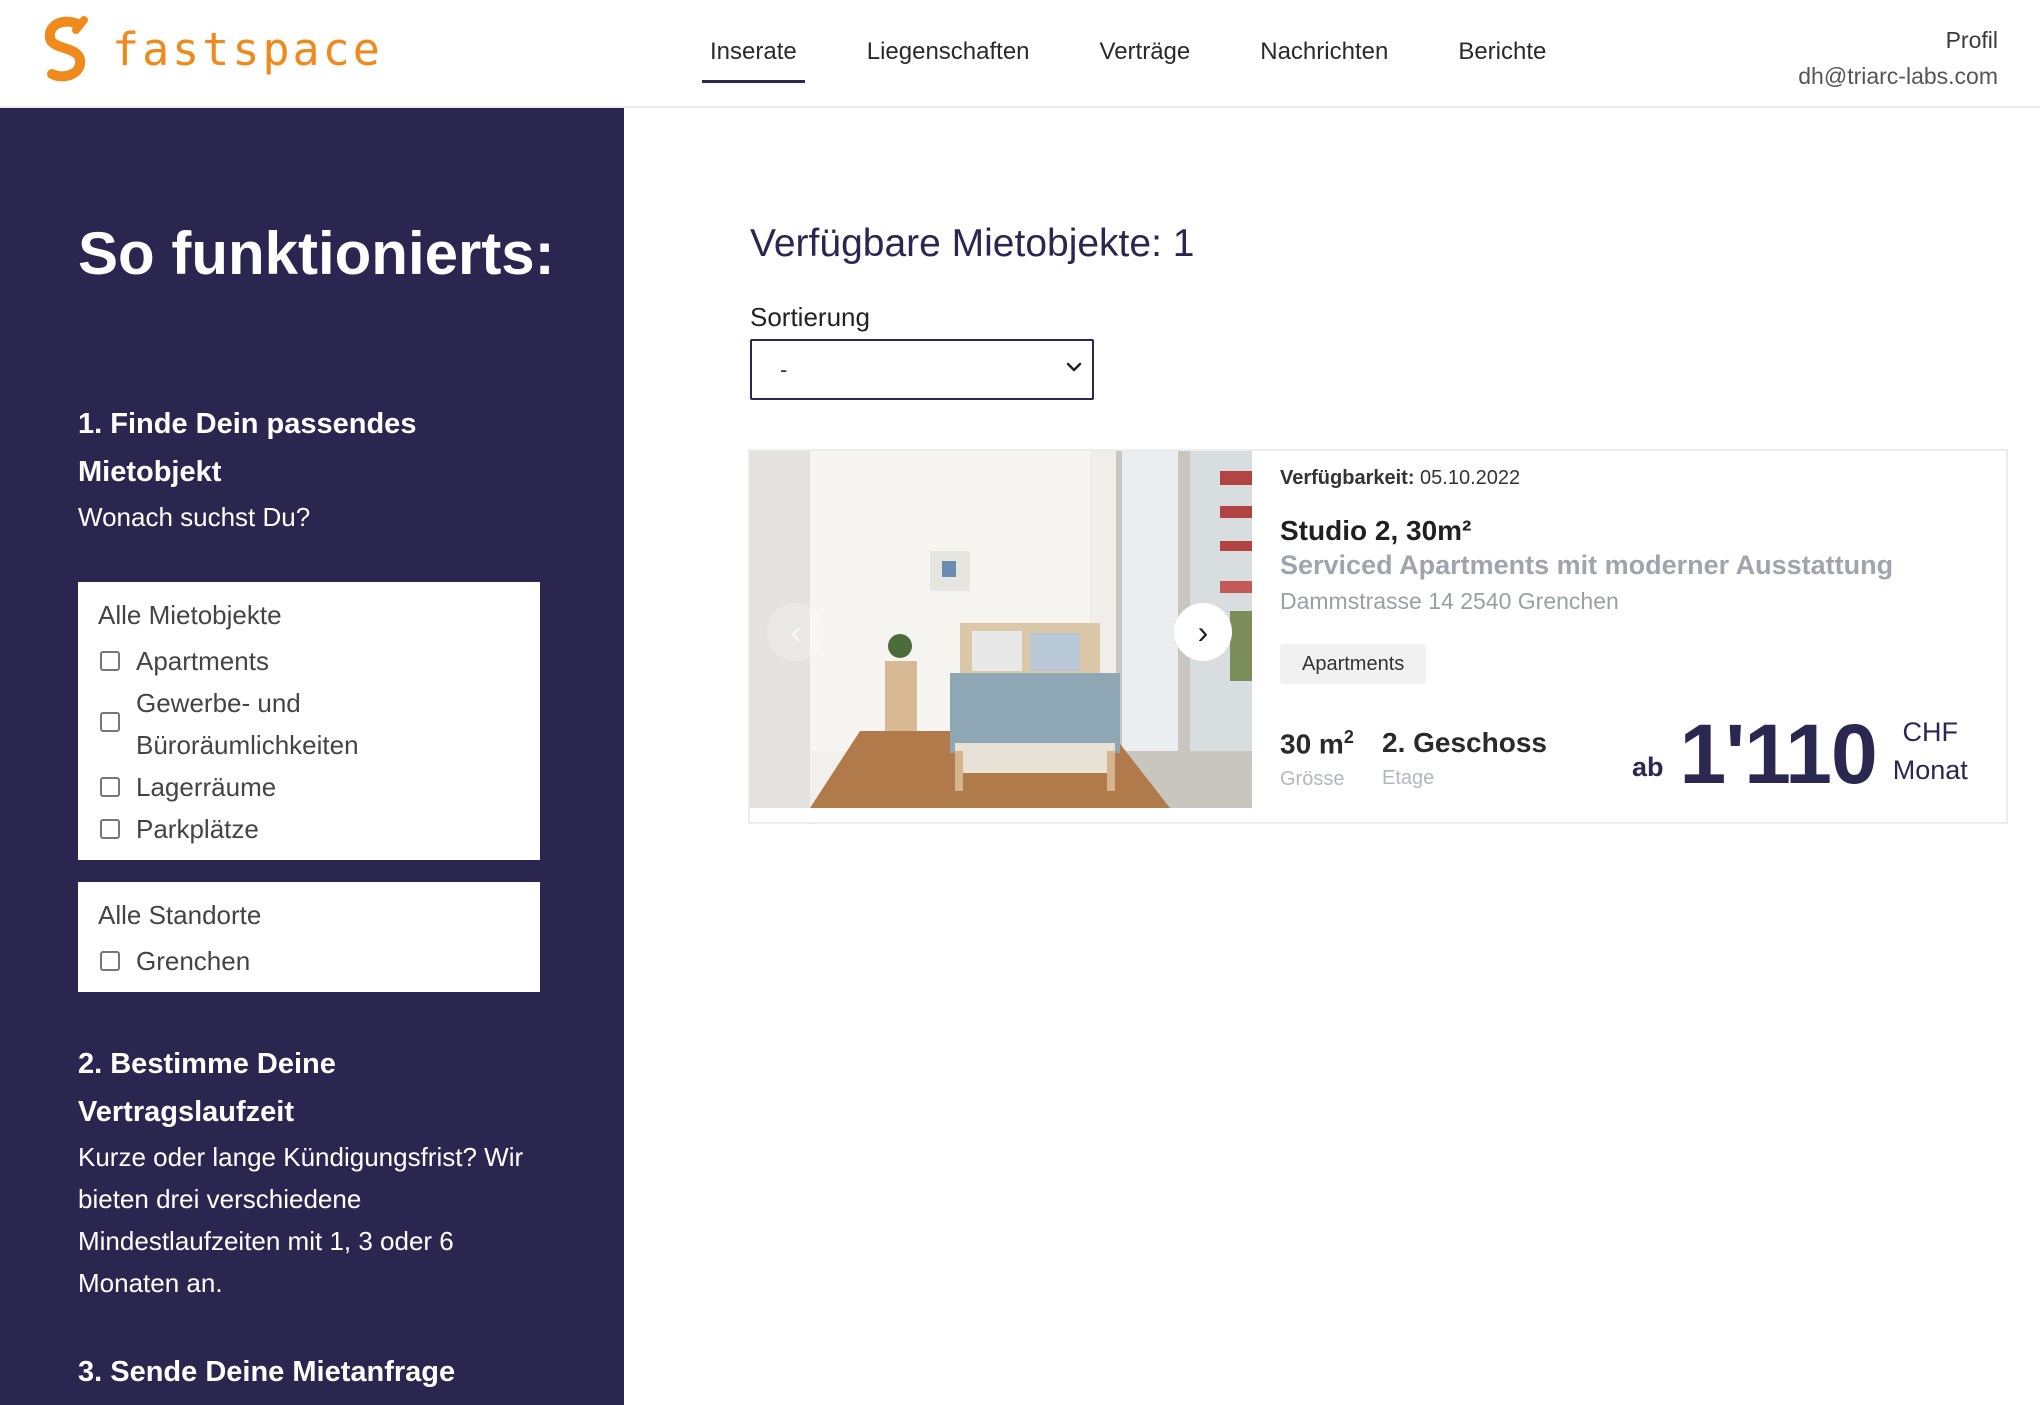 This screenshot has width=2040, height=1405. What do you see at coordinates (1312, 779) in the screenshot?
I see `size-label: Grösse` at bounding box center [1312, 779].